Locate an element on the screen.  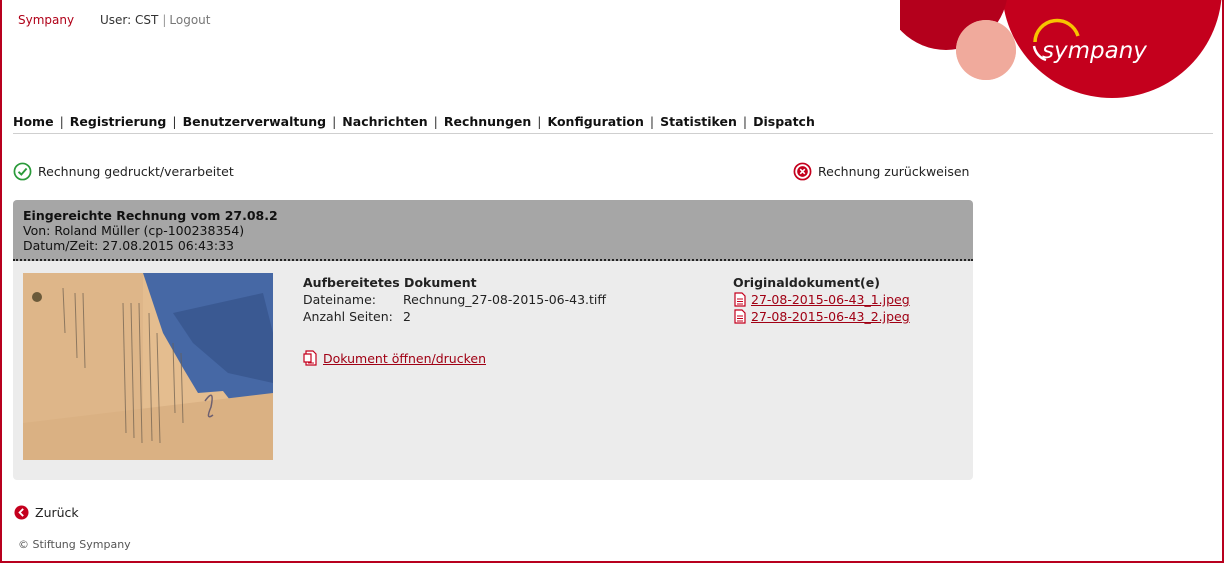
open-print-link: Dokument öffnen/drucken is located at coordinates (404, 358).